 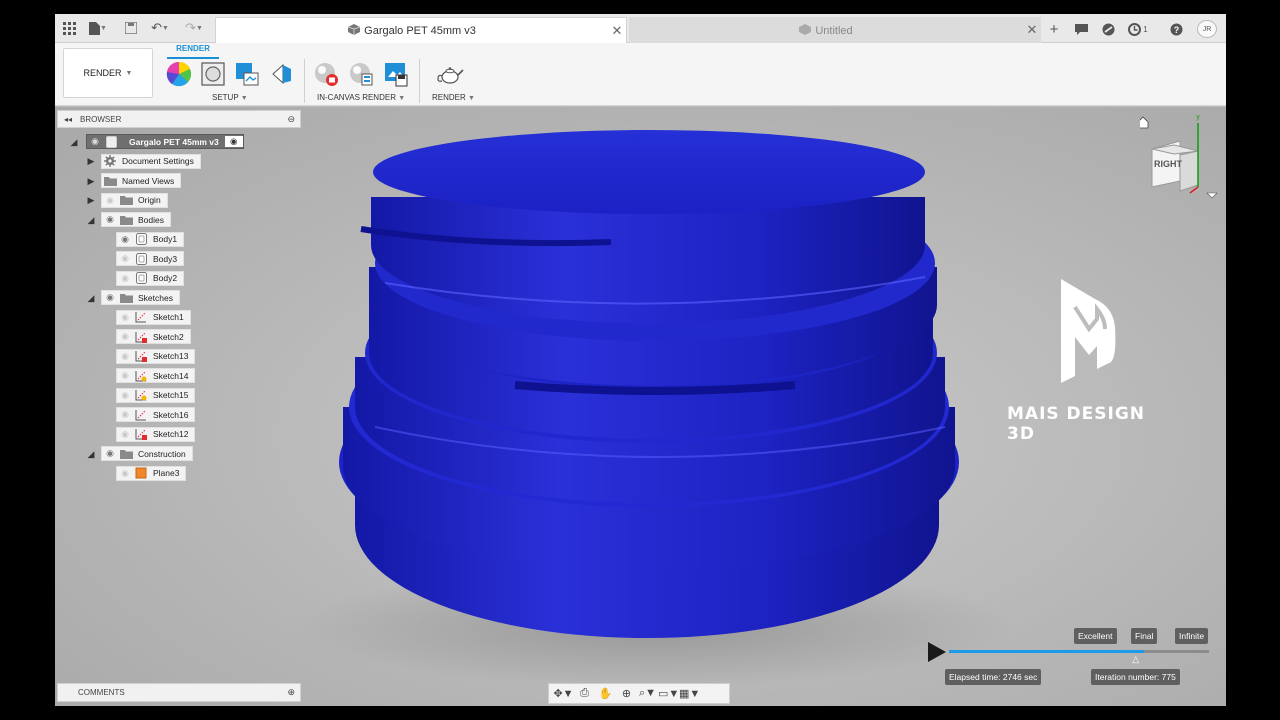 What do you see at coordinates (835, 30) in the screenshot?
I see `tab-untitled: Untitled ✕` at bounding box center [835, 30].